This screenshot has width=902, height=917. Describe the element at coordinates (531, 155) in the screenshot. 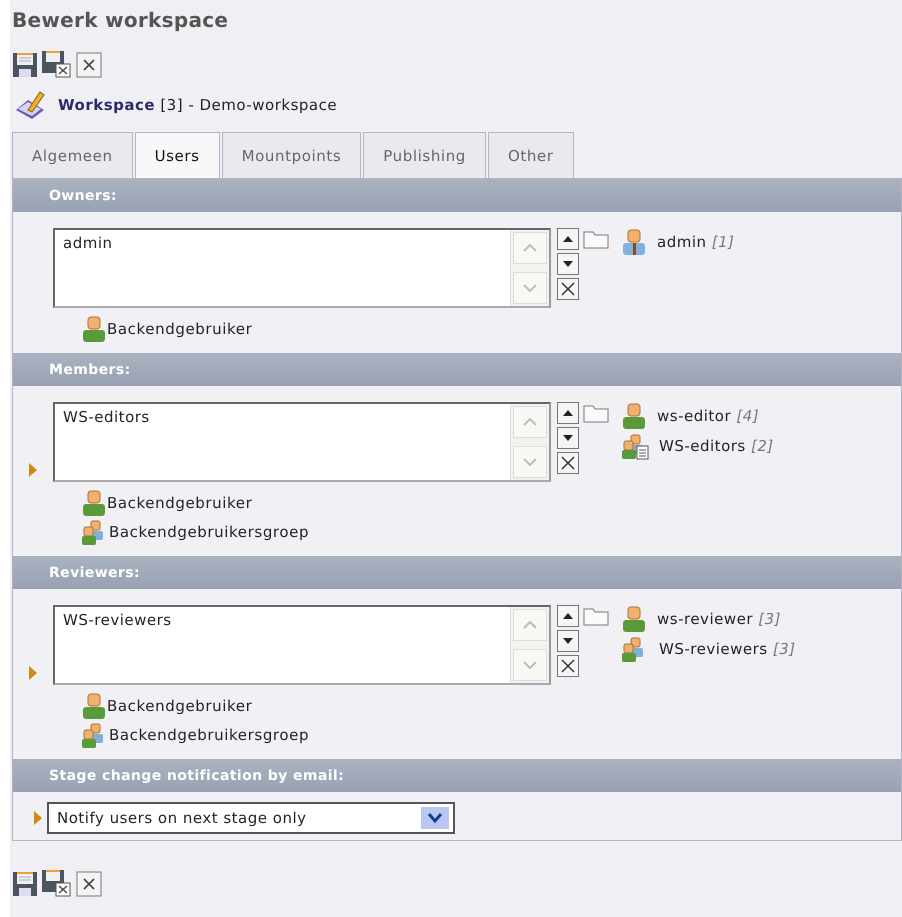

I see `tab: Other` at that location.